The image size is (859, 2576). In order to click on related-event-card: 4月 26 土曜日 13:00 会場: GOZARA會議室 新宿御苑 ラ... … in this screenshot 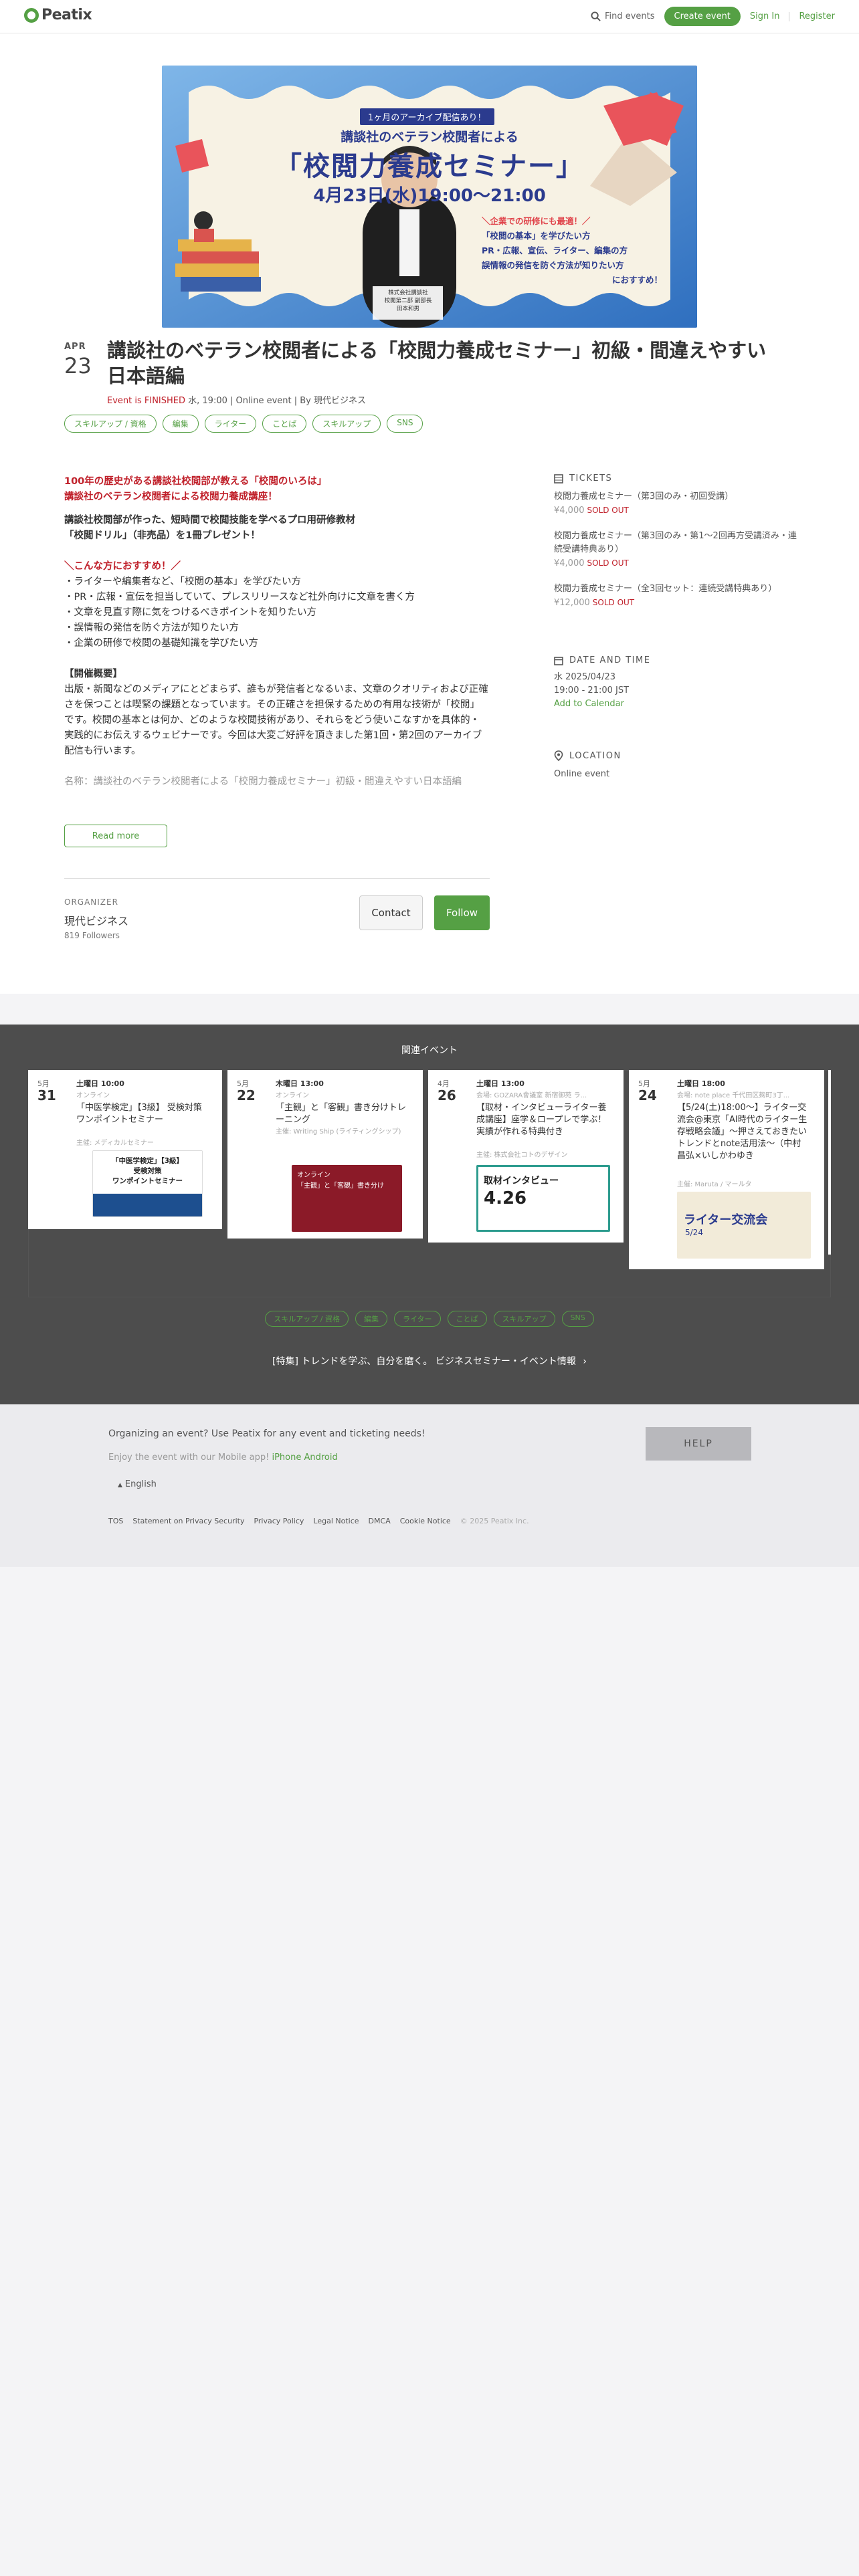, I will do `click(526, 1156)`.